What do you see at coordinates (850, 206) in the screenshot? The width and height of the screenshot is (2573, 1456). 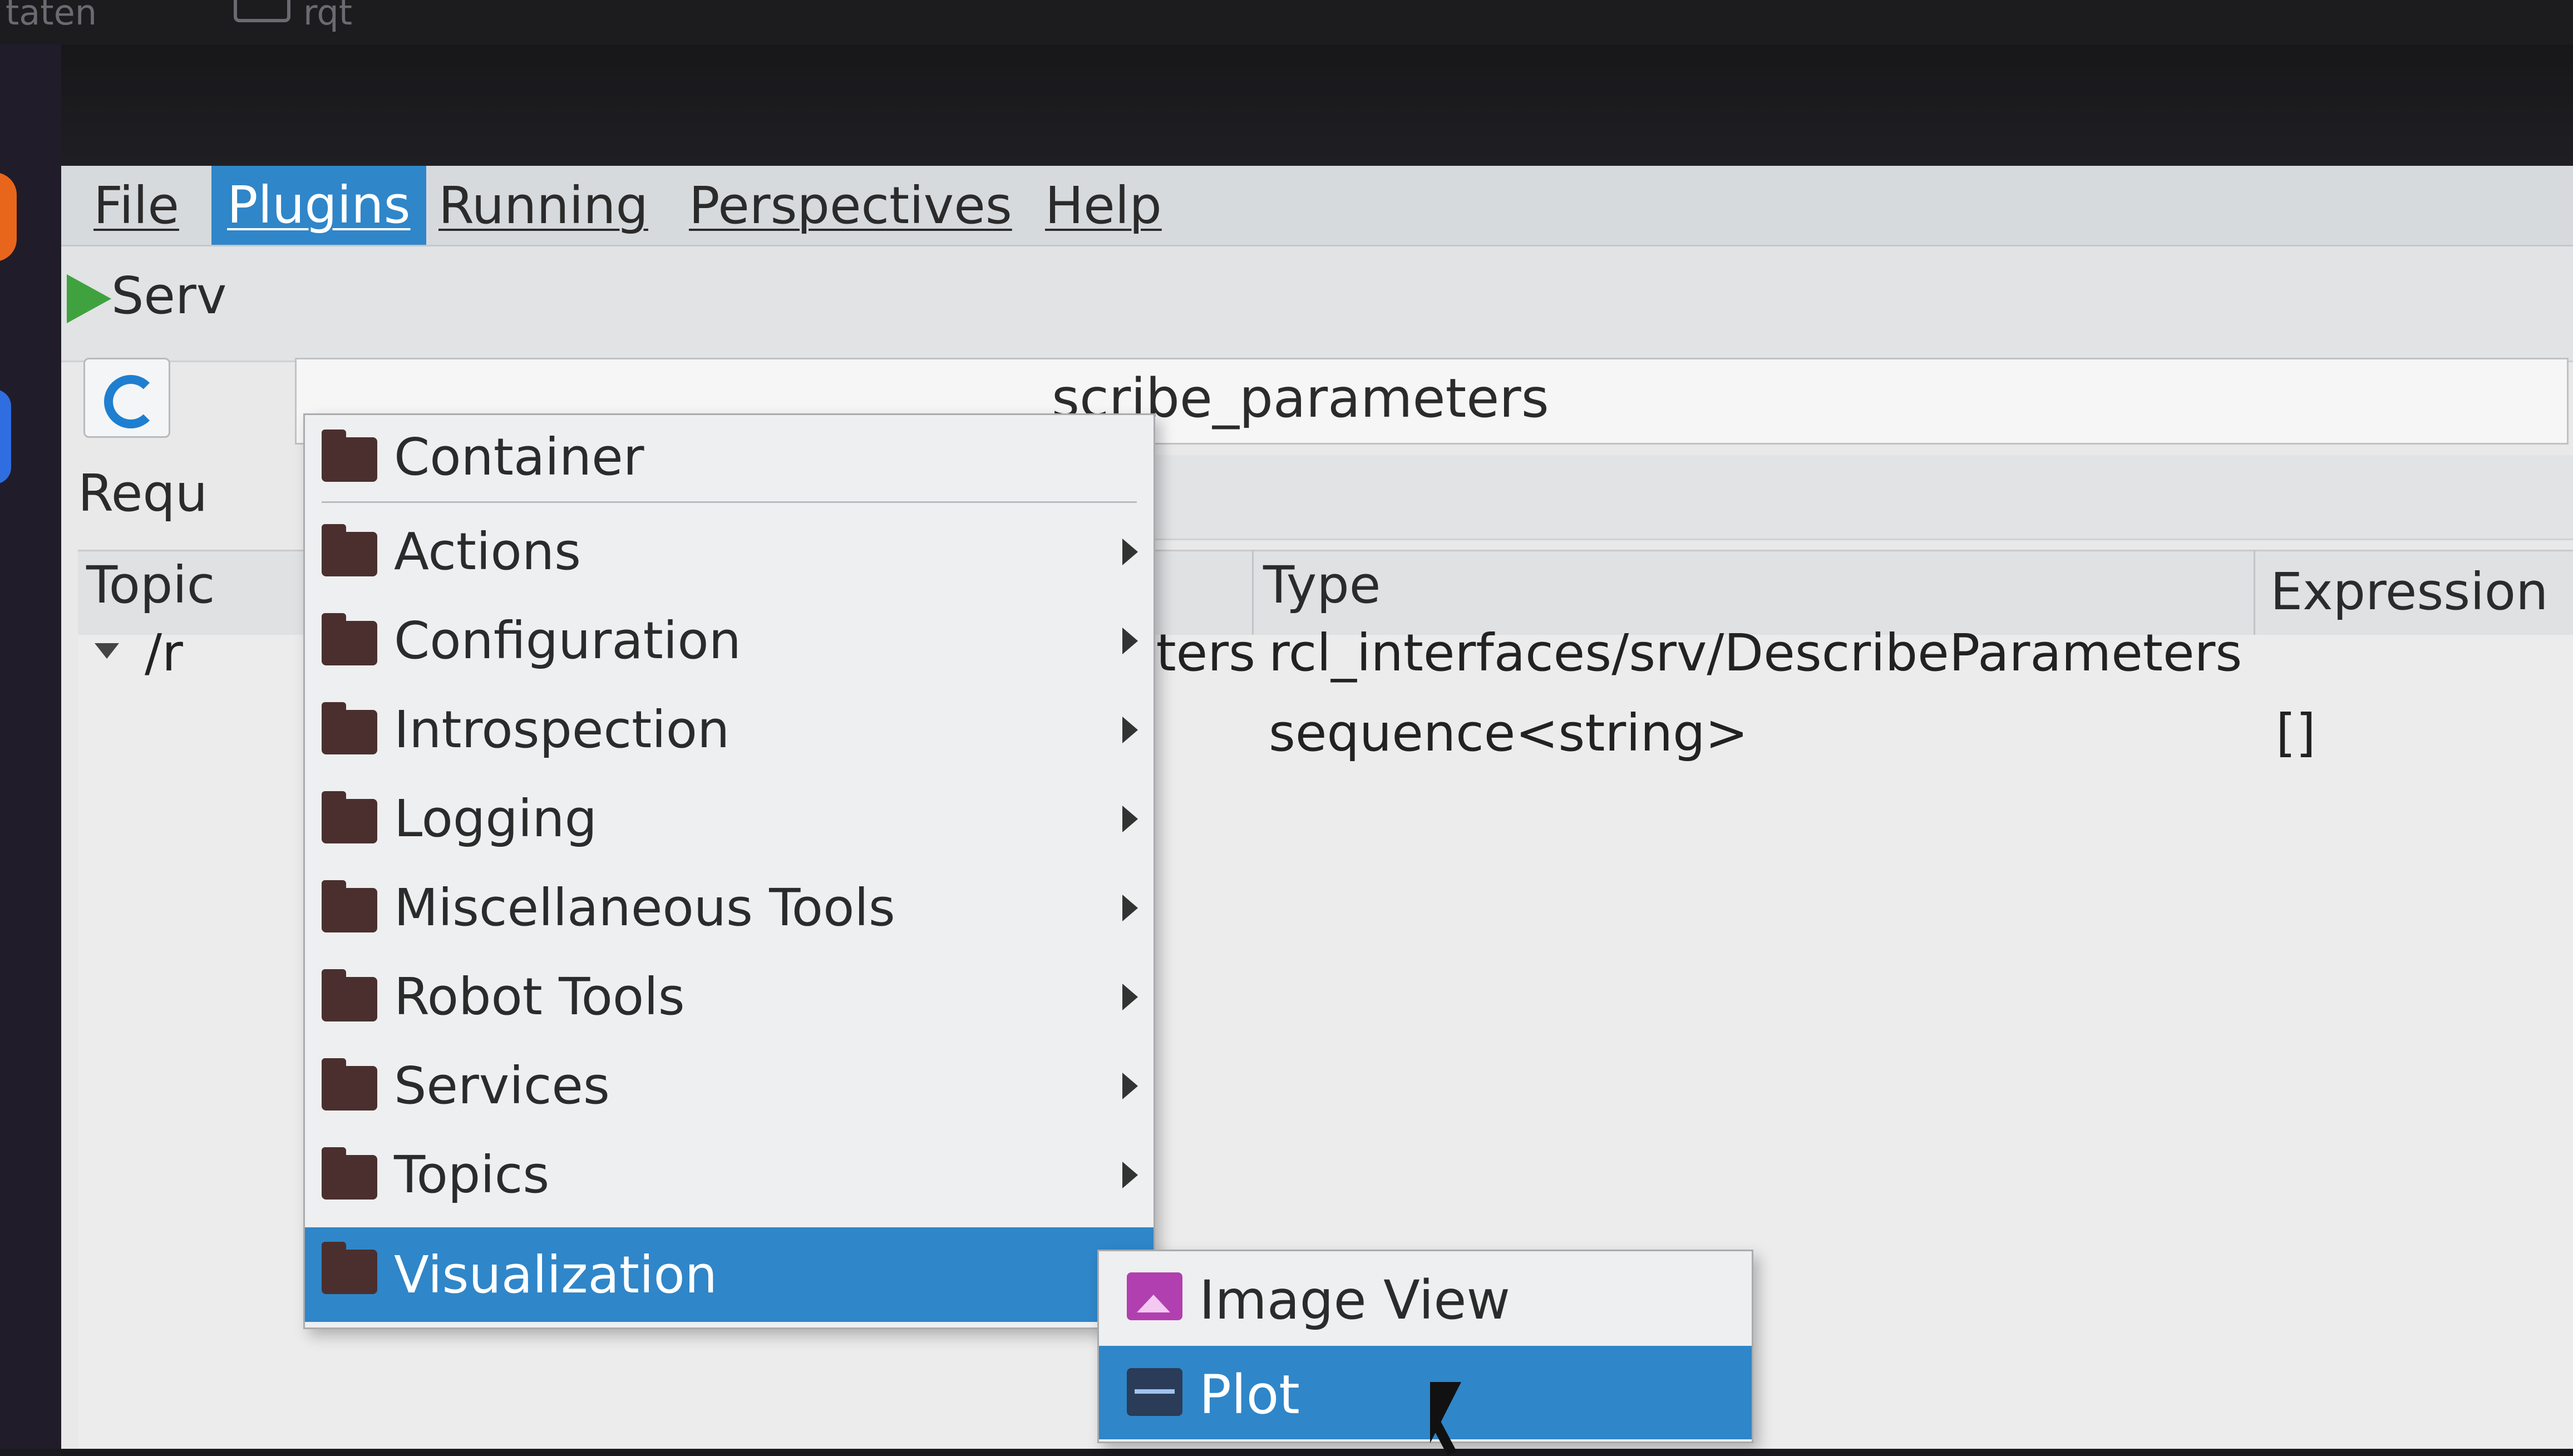 I see `menu-perspectives: Perspectives` at bounding box center [850, 206].